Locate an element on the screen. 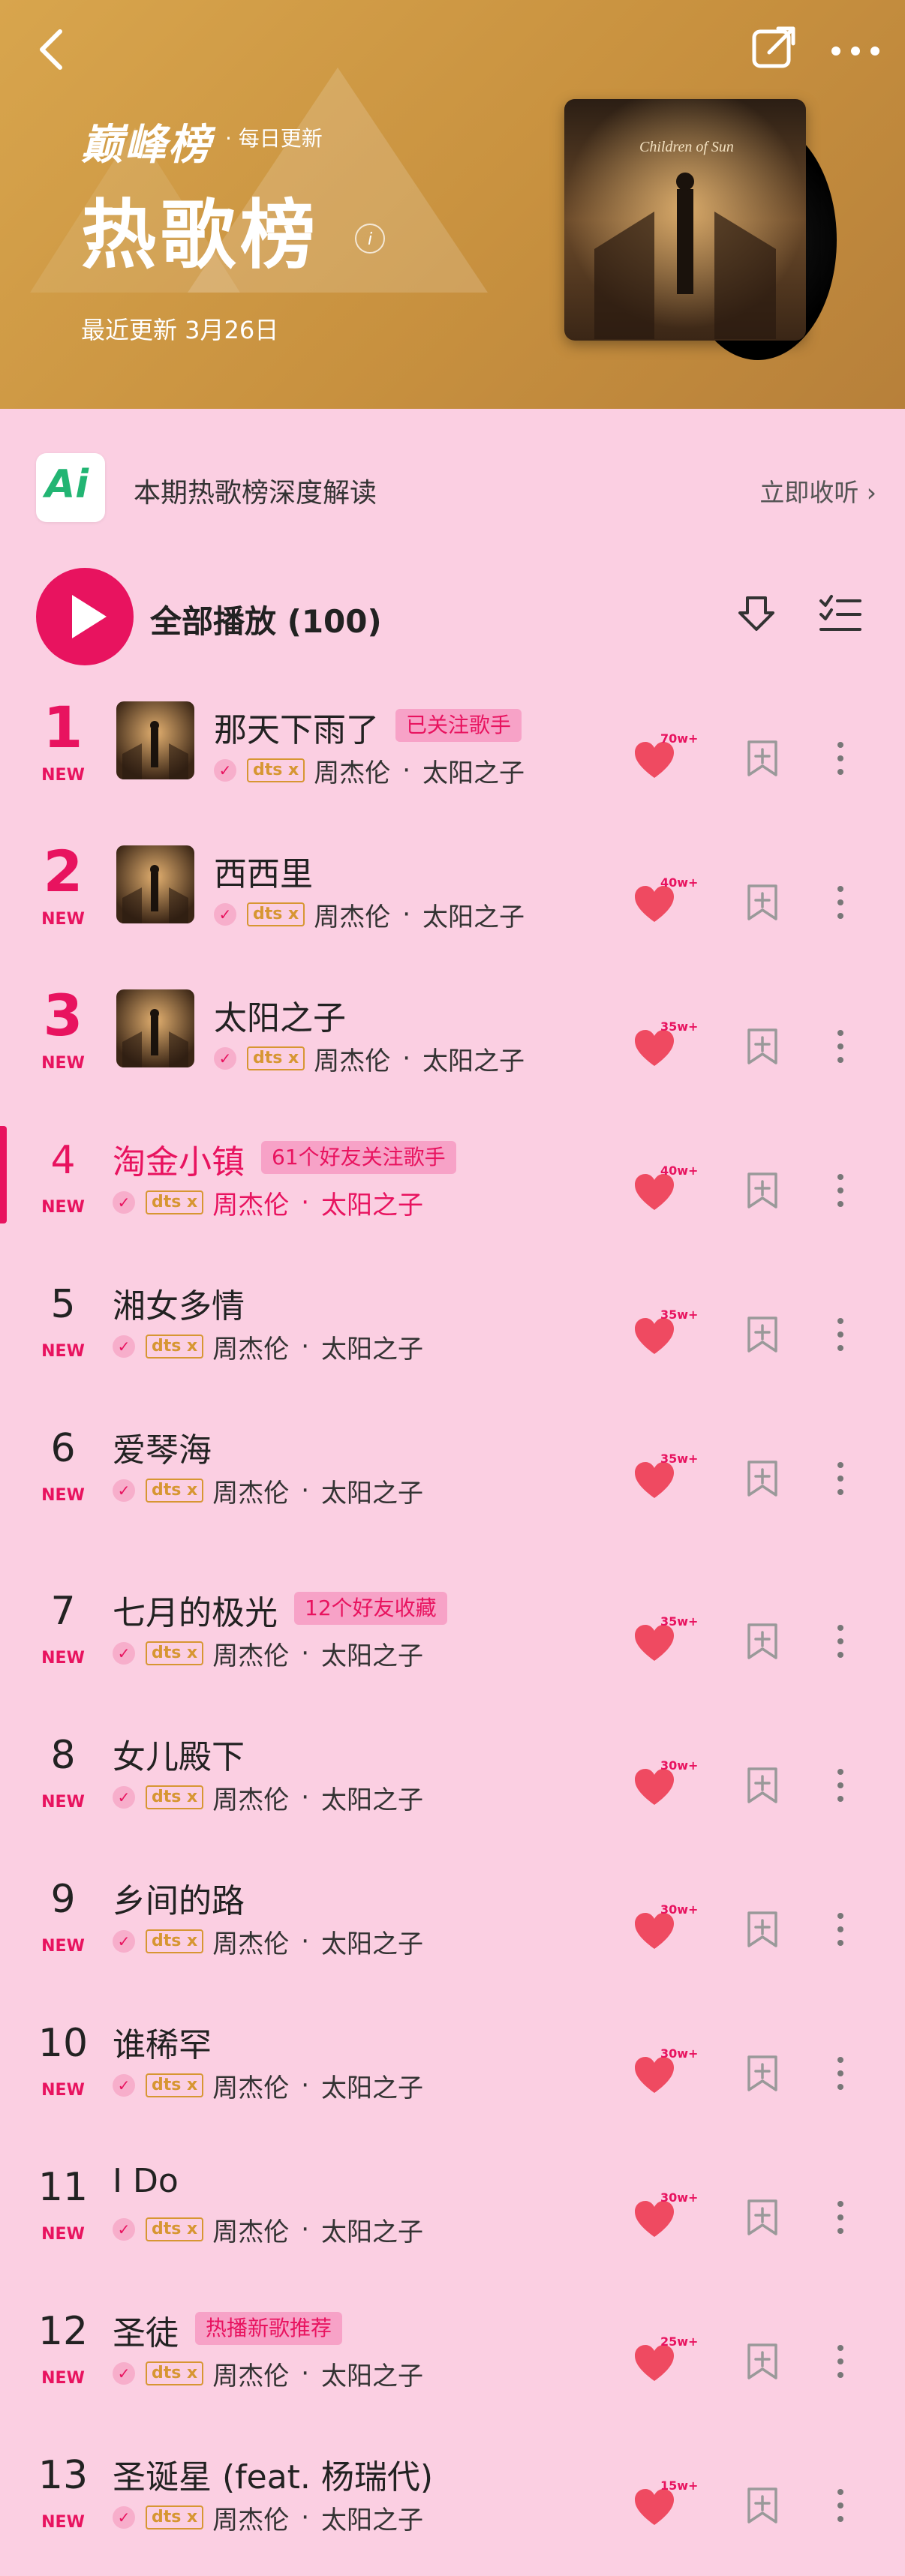 This screenshot has height=2576, width=905. multi-select-button is located at coordinates (840, 614).